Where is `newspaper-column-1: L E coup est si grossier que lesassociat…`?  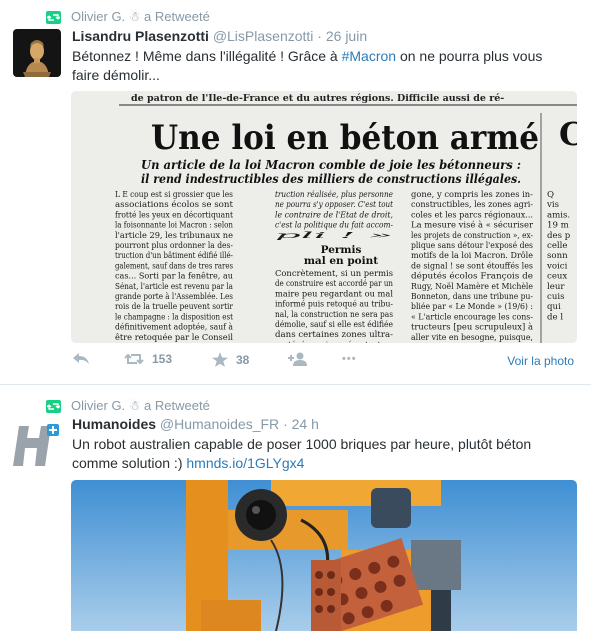
newspaper-column-1: L E coup est si grossier que lesassociat… is located at coordinates (174, 266).